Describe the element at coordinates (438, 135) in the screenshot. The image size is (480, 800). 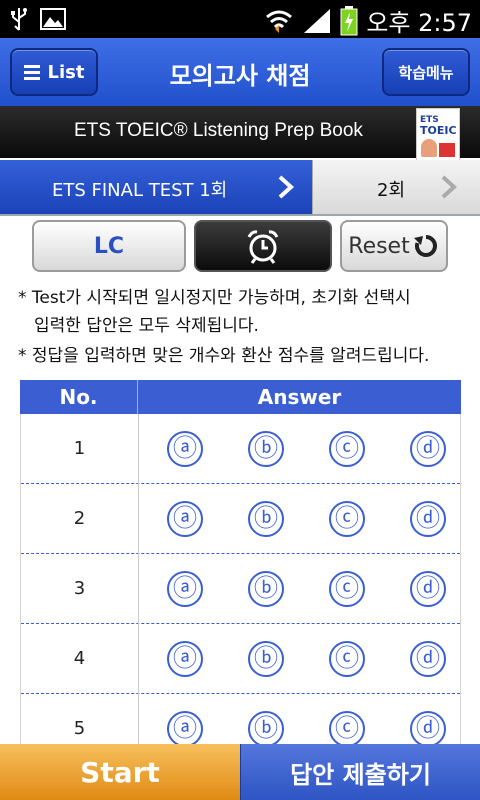
I see `book-cover-image: ETS TOEIC` at that location.